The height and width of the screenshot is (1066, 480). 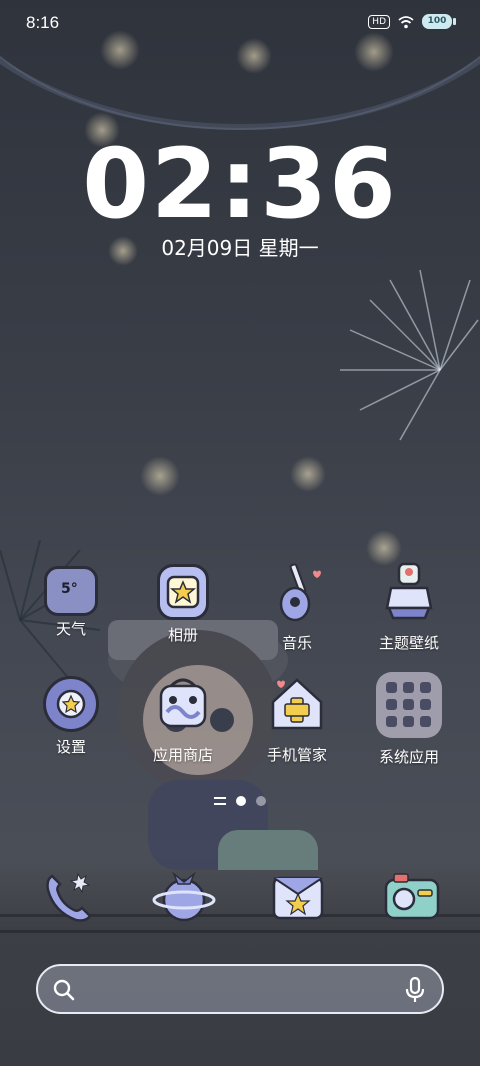 I want to click on app-weather: 5° 天气, so click(x=71, y=599).